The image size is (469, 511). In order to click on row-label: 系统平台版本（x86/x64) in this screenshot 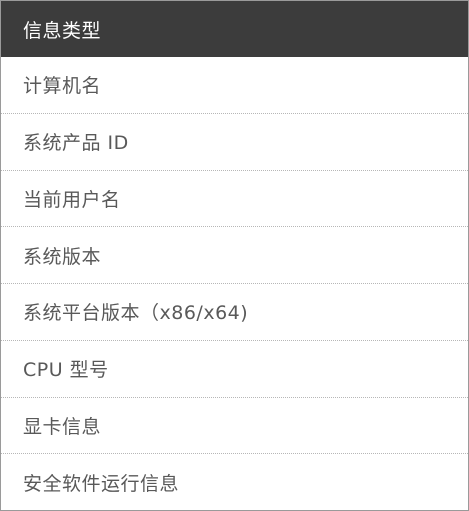, I will do `click(136, 313)`.